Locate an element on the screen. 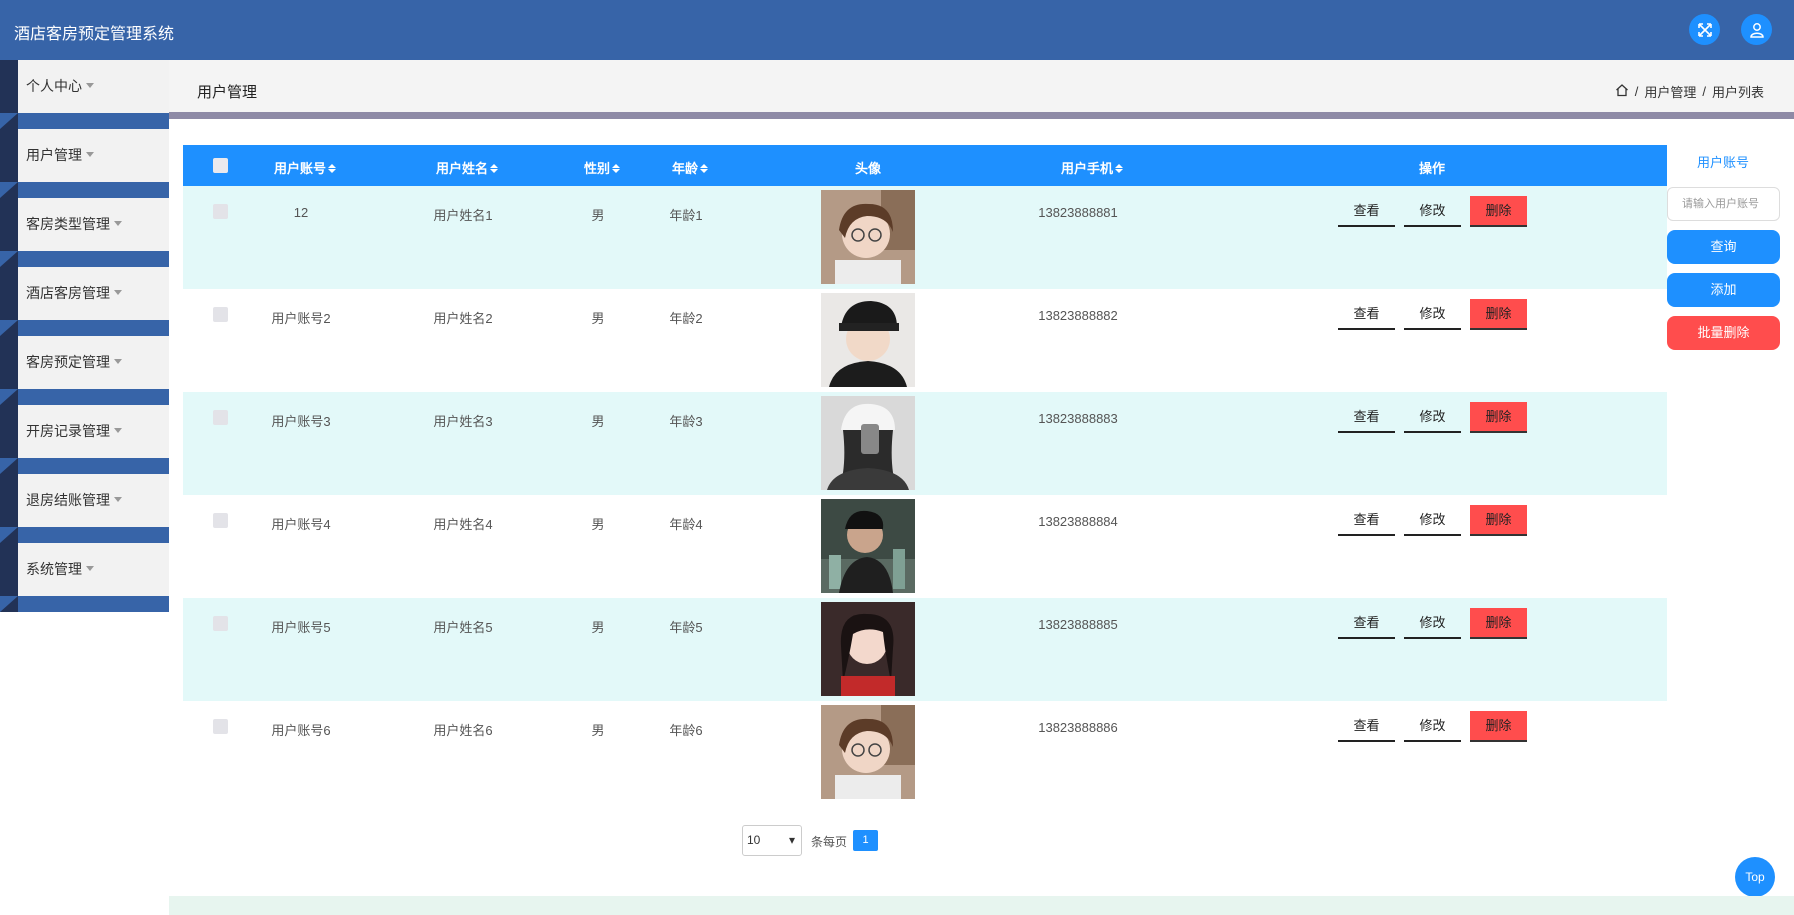  column-header-account: 用户账号 is located at coordinates (303, 167).